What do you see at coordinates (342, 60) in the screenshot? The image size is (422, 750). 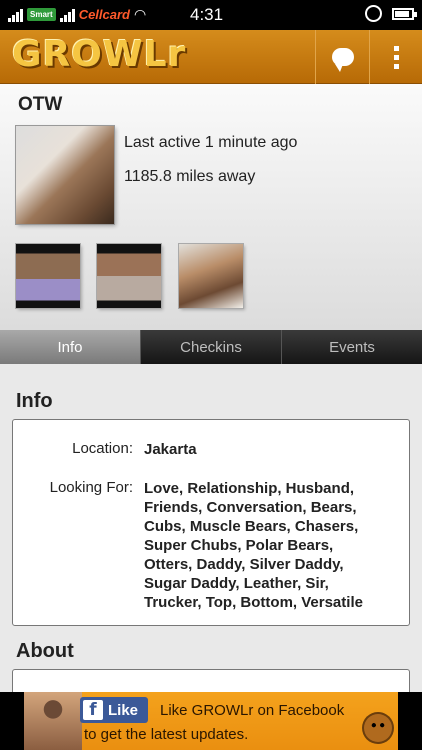 I see `chat-icon` at bounding box center [342, 60].